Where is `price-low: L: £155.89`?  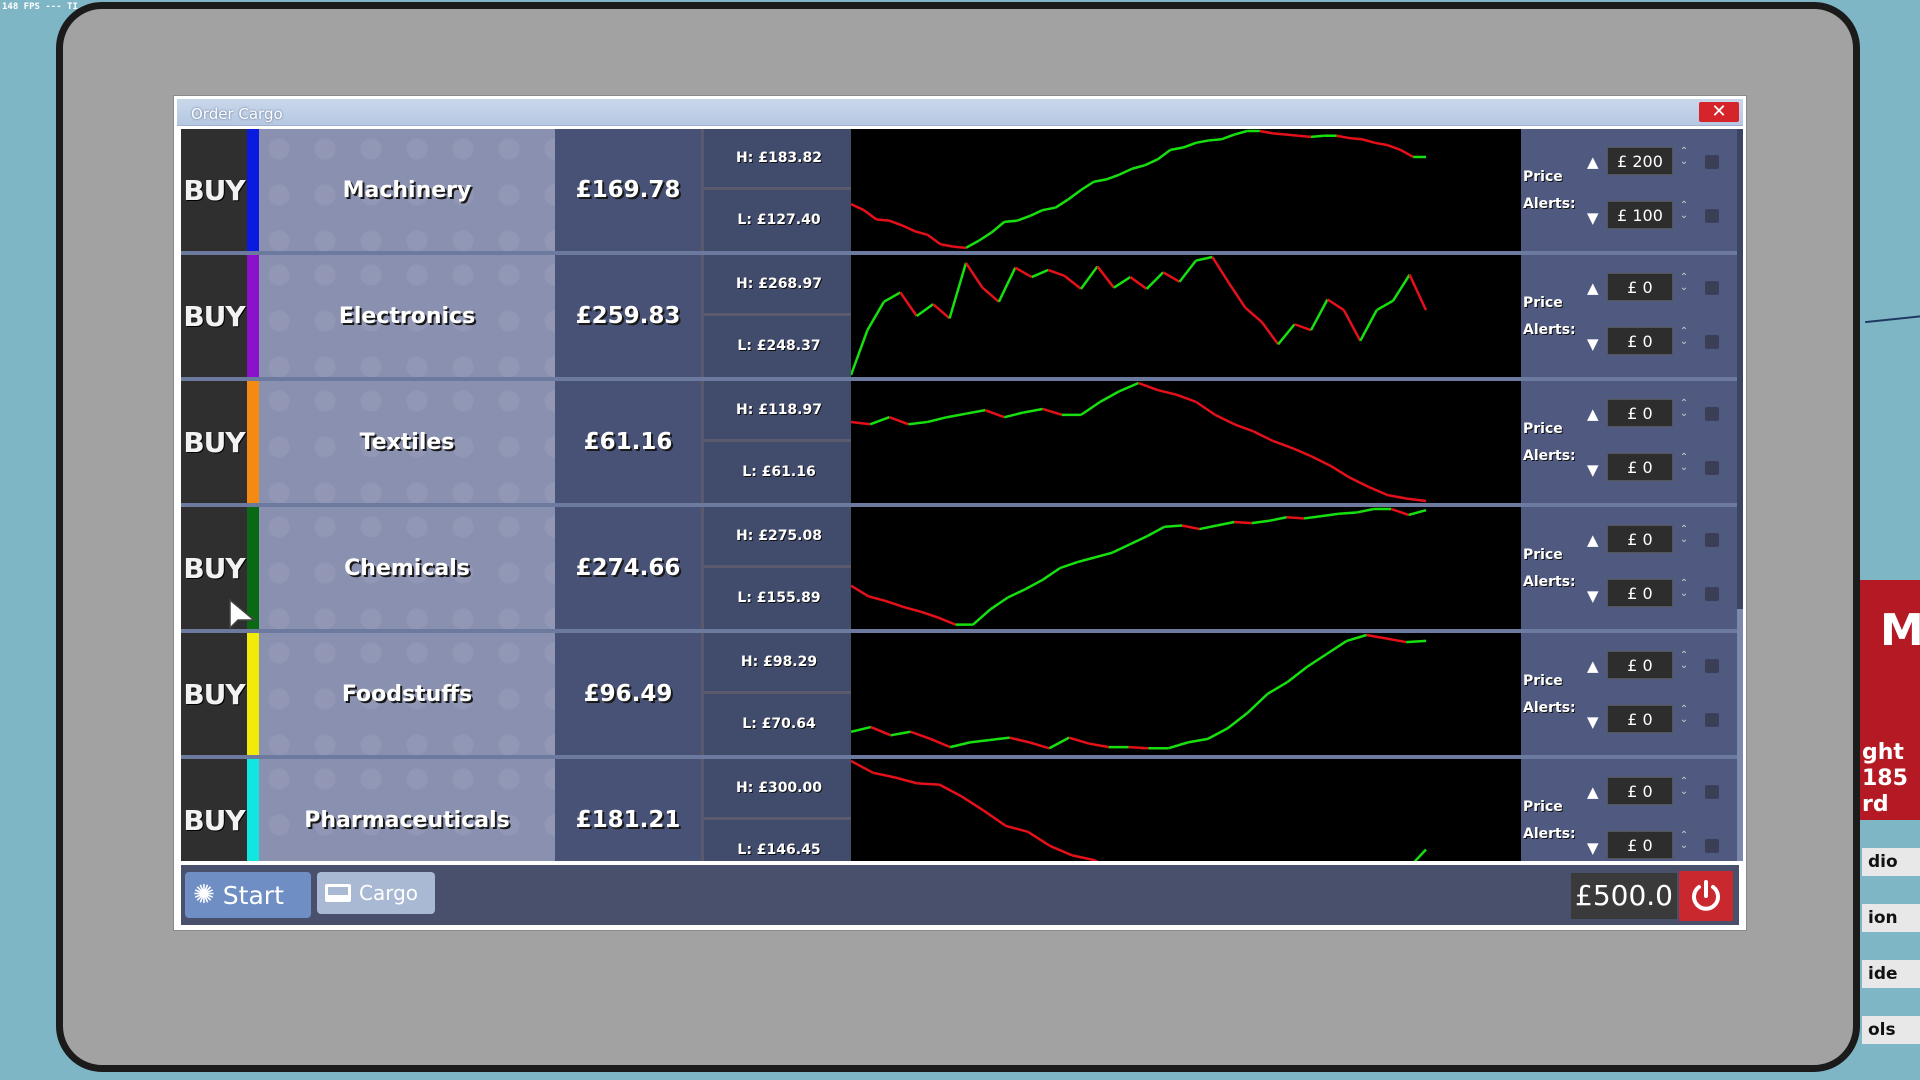
price-low: L: £155.89 is located at coordinates (779, 598).